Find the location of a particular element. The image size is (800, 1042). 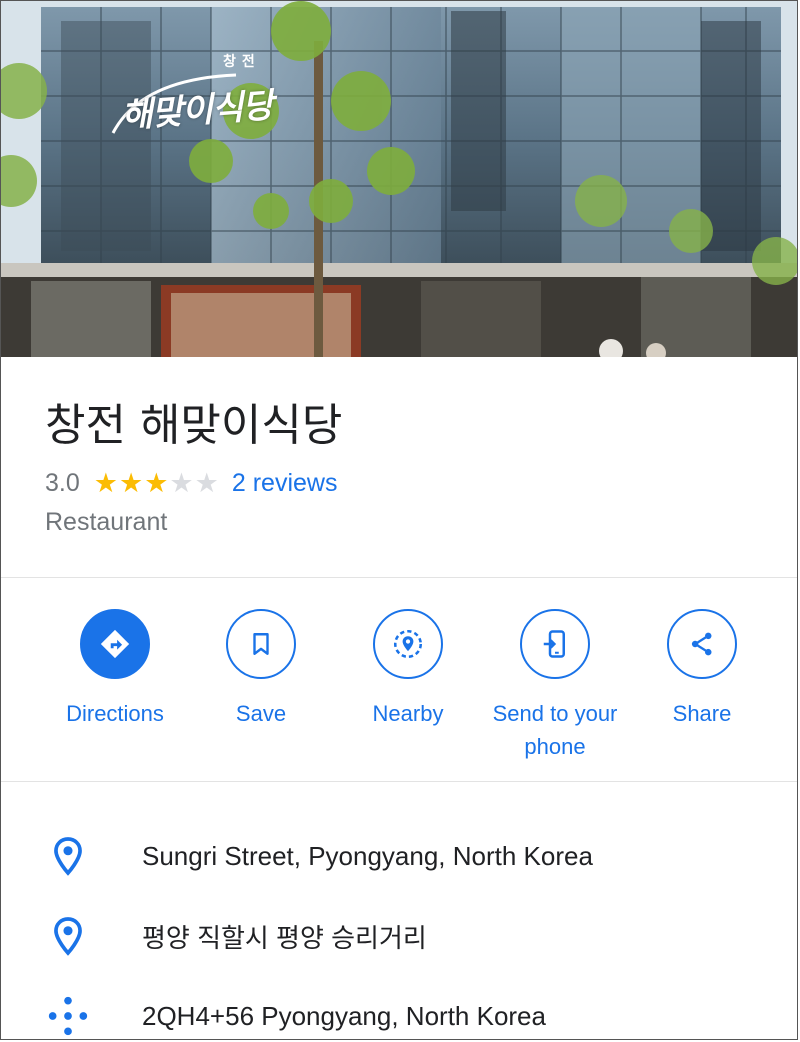

share-label: Share is located at coordinates (702, 713).